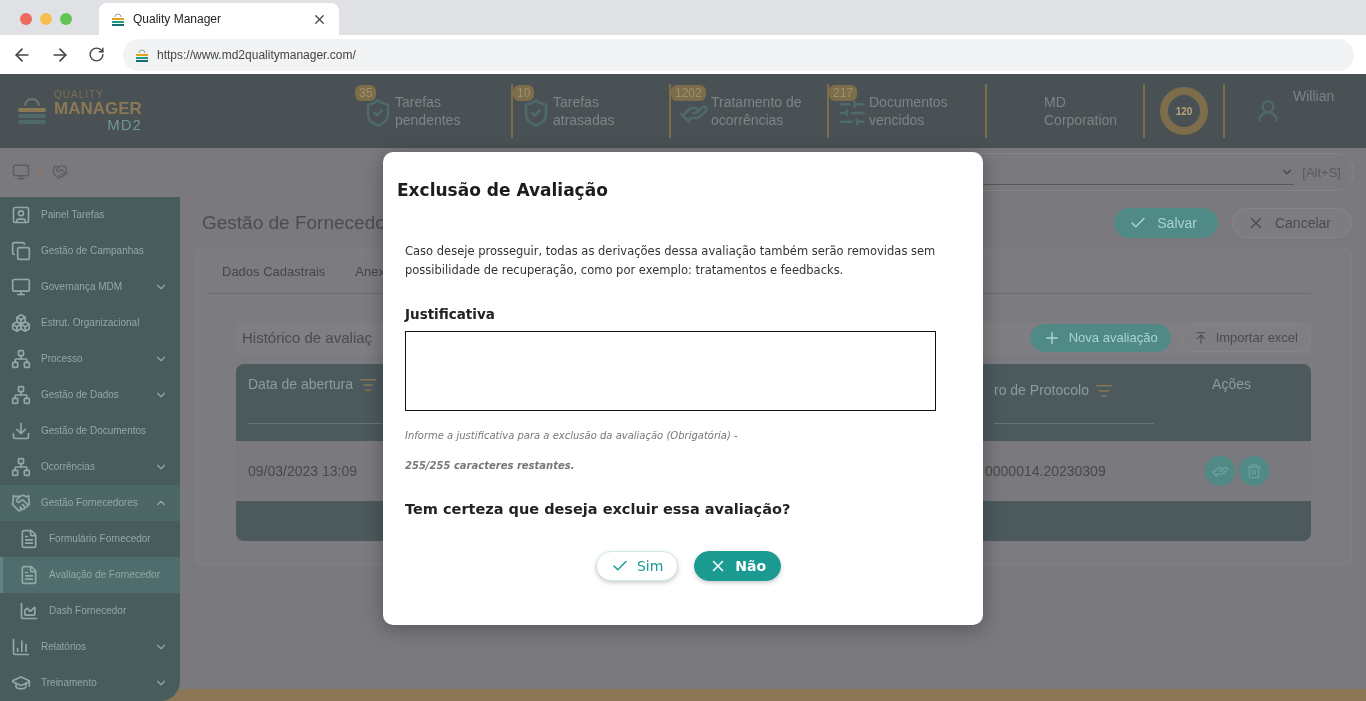  What do you see at coordinates (90, 431) in the screenshot?
I see `sidebar-item: Gestão de Documentos` at bounding box center [90, 431].